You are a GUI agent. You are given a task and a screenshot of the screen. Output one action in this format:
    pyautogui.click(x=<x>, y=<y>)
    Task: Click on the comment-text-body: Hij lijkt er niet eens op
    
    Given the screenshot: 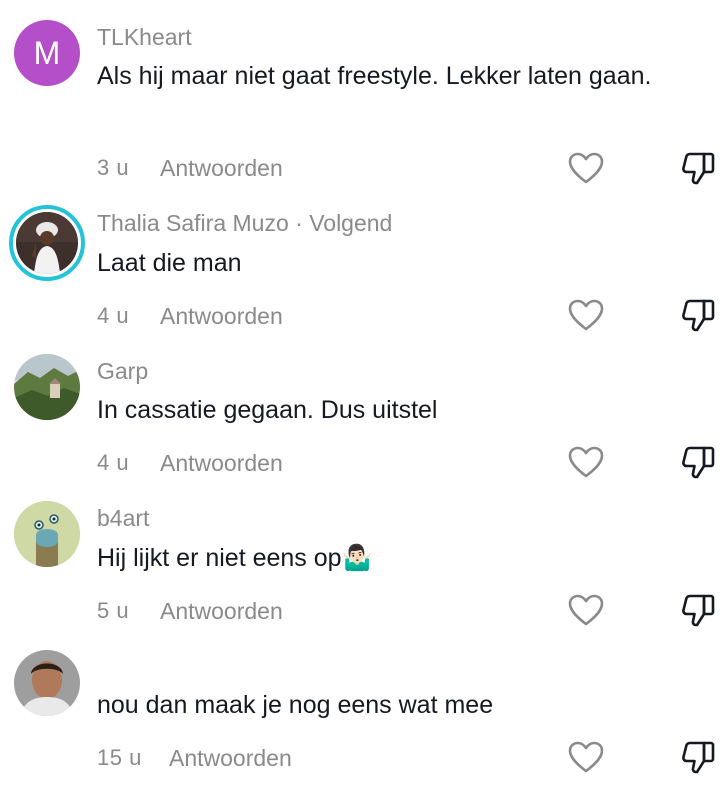 What is the action you would take?
    pyautogui.click(x=219, y=558)
    